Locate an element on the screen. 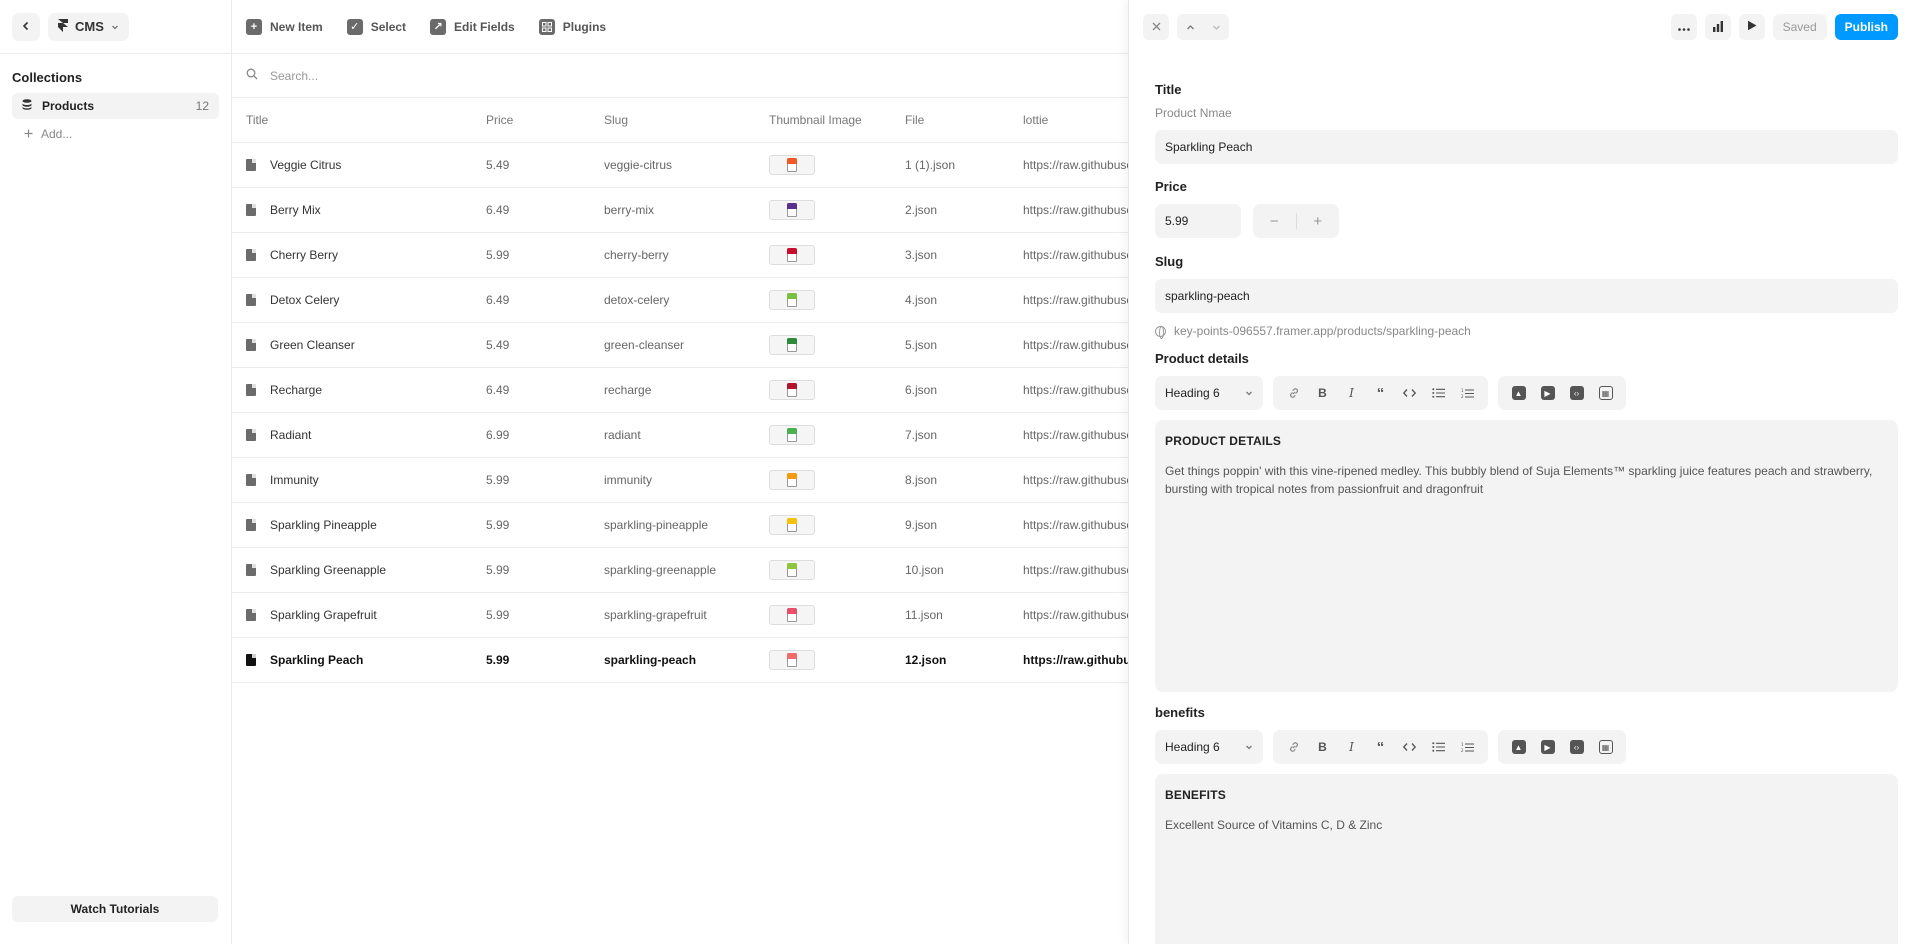  cell-title: Berry Mix is located at coordinates (359, 210).